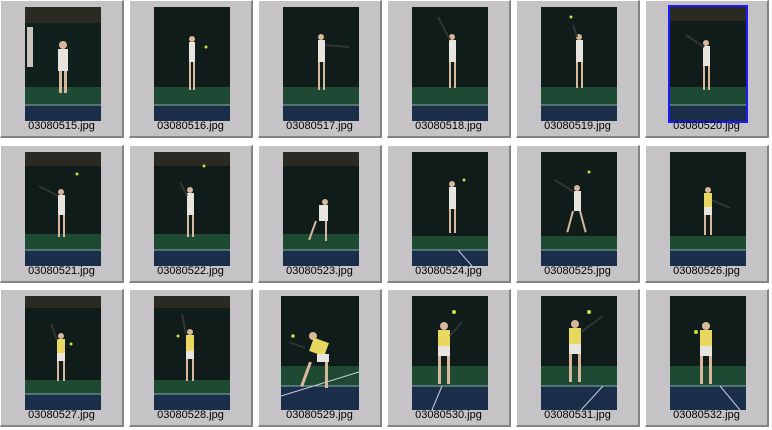  I want to click on thumbnail-item: 03080518.jpg, so click(449, 69).